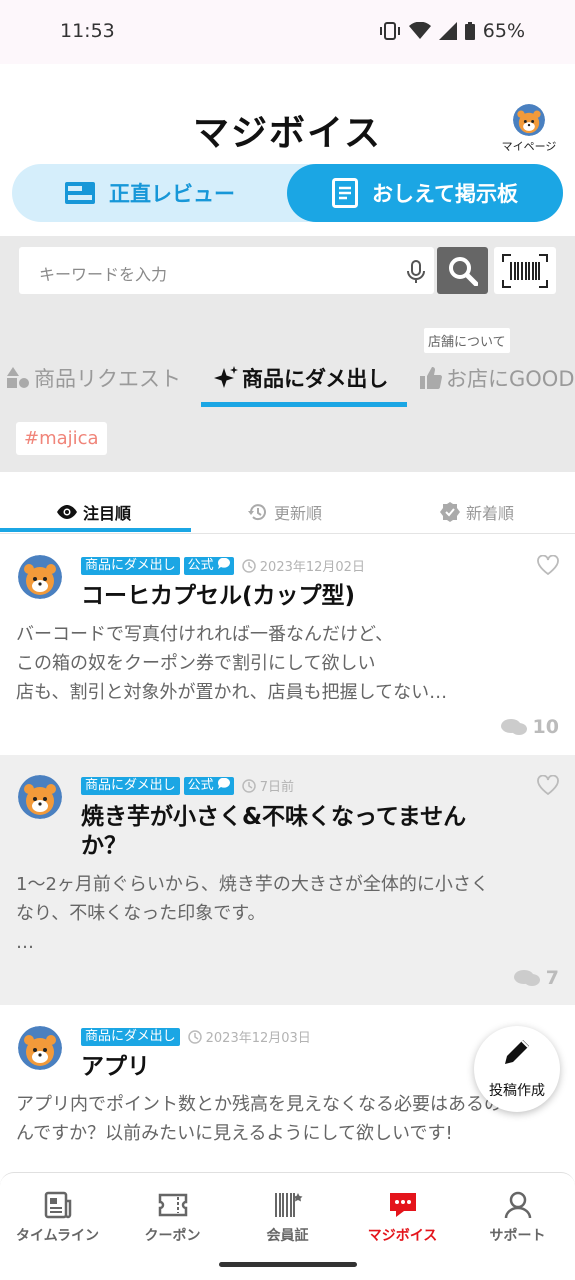  What do you see at coordinates (402, 1205) in the screenshot?
I see `chat-icon` at bounding box center [402, 1205].